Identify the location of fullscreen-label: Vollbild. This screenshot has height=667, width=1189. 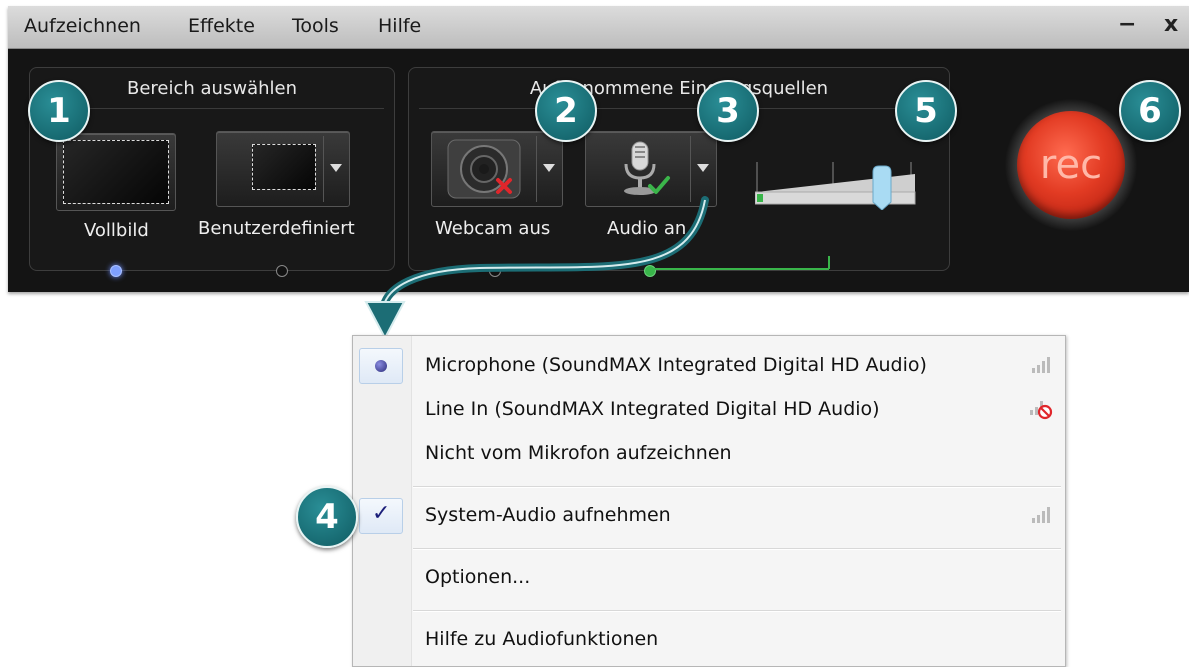
(116, 230).